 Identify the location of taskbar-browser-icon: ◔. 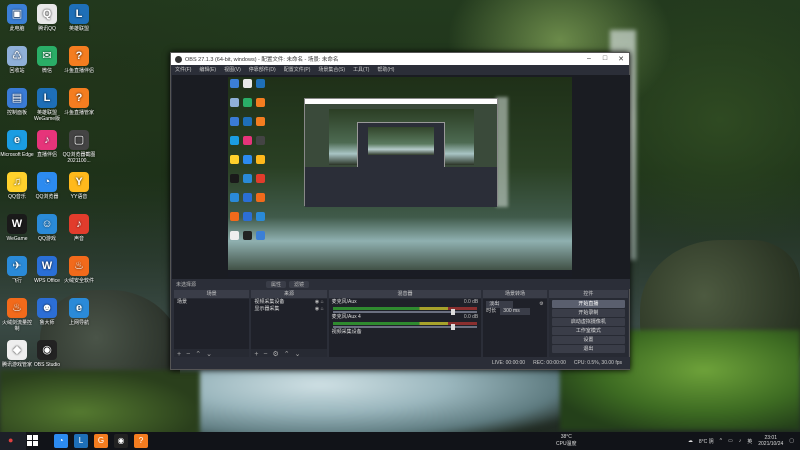
(61, 441).